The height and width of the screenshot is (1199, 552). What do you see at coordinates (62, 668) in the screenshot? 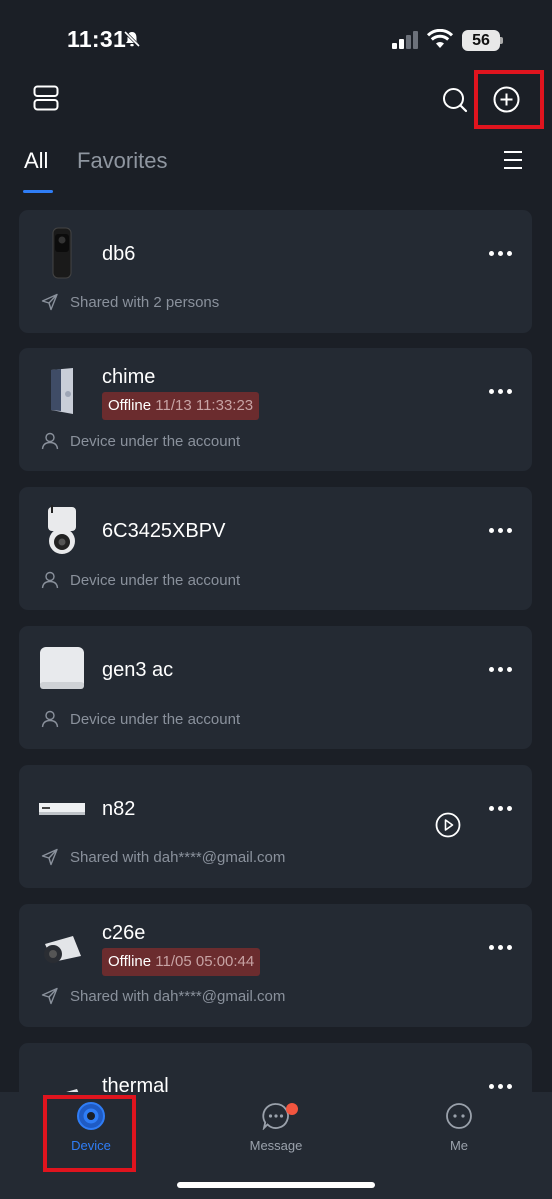
I see `gateway-thumbnail` at bounding box center [62, 668].